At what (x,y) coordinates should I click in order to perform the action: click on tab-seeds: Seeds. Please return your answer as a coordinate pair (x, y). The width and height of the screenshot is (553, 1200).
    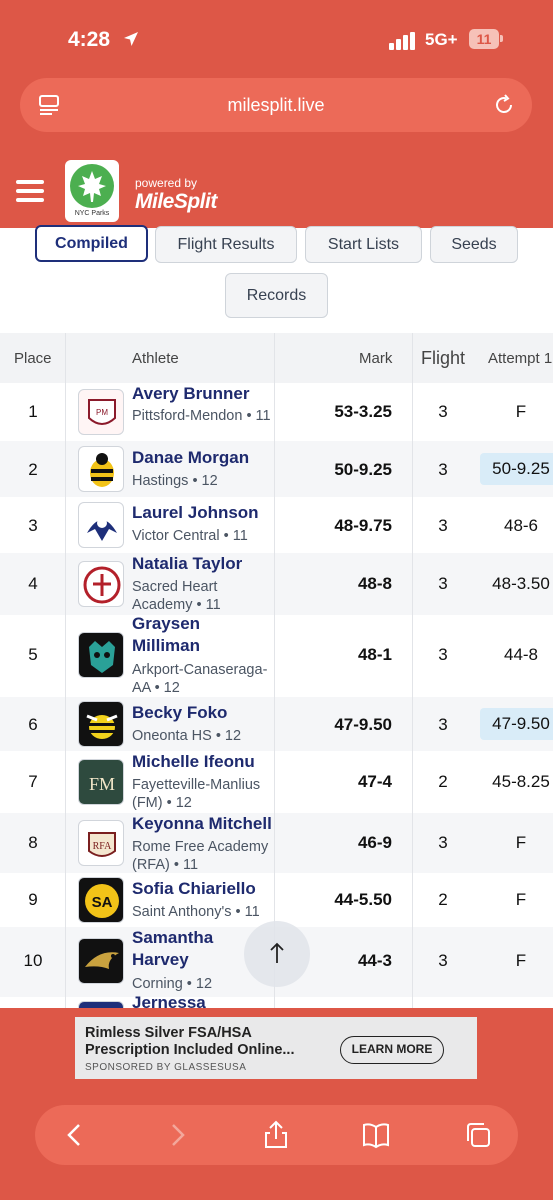
    Looking at the image, I should click on (474, 244).